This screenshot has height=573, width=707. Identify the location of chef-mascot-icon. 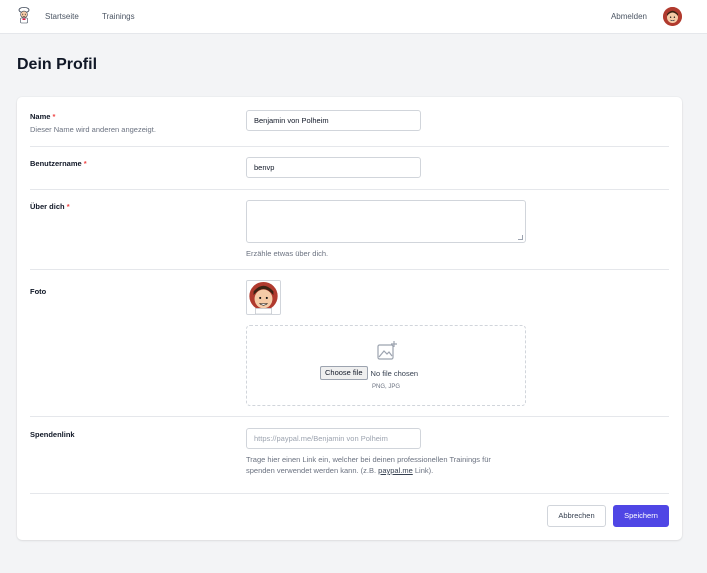
(24, 16).